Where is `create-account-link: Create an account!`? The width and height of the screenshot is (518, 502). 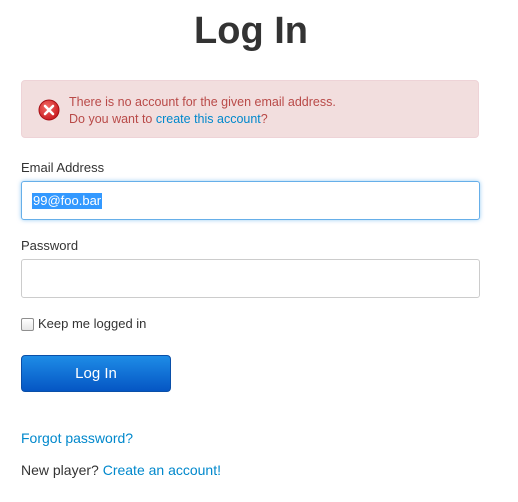 create-account-link: Create an account! is located at coordinates (162, 470).